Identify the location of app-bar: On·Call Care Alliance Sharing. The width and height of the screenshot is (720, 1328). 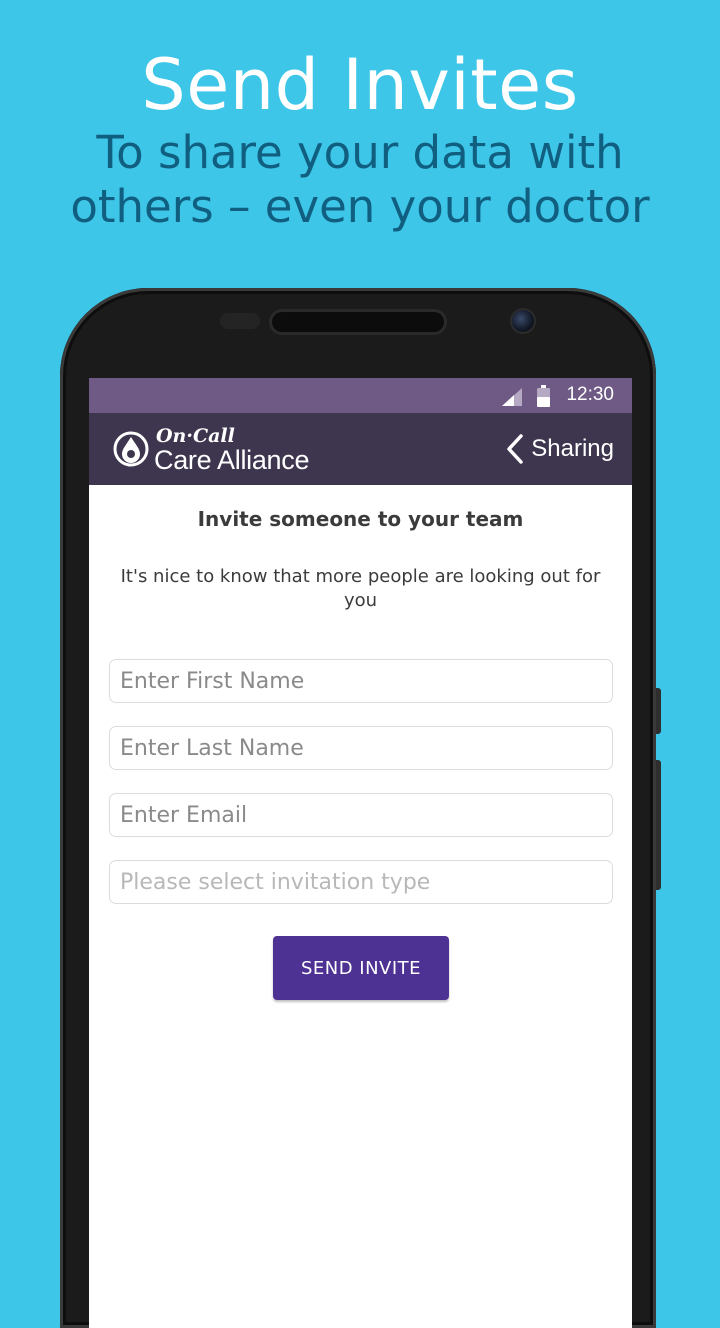
(360, 449).